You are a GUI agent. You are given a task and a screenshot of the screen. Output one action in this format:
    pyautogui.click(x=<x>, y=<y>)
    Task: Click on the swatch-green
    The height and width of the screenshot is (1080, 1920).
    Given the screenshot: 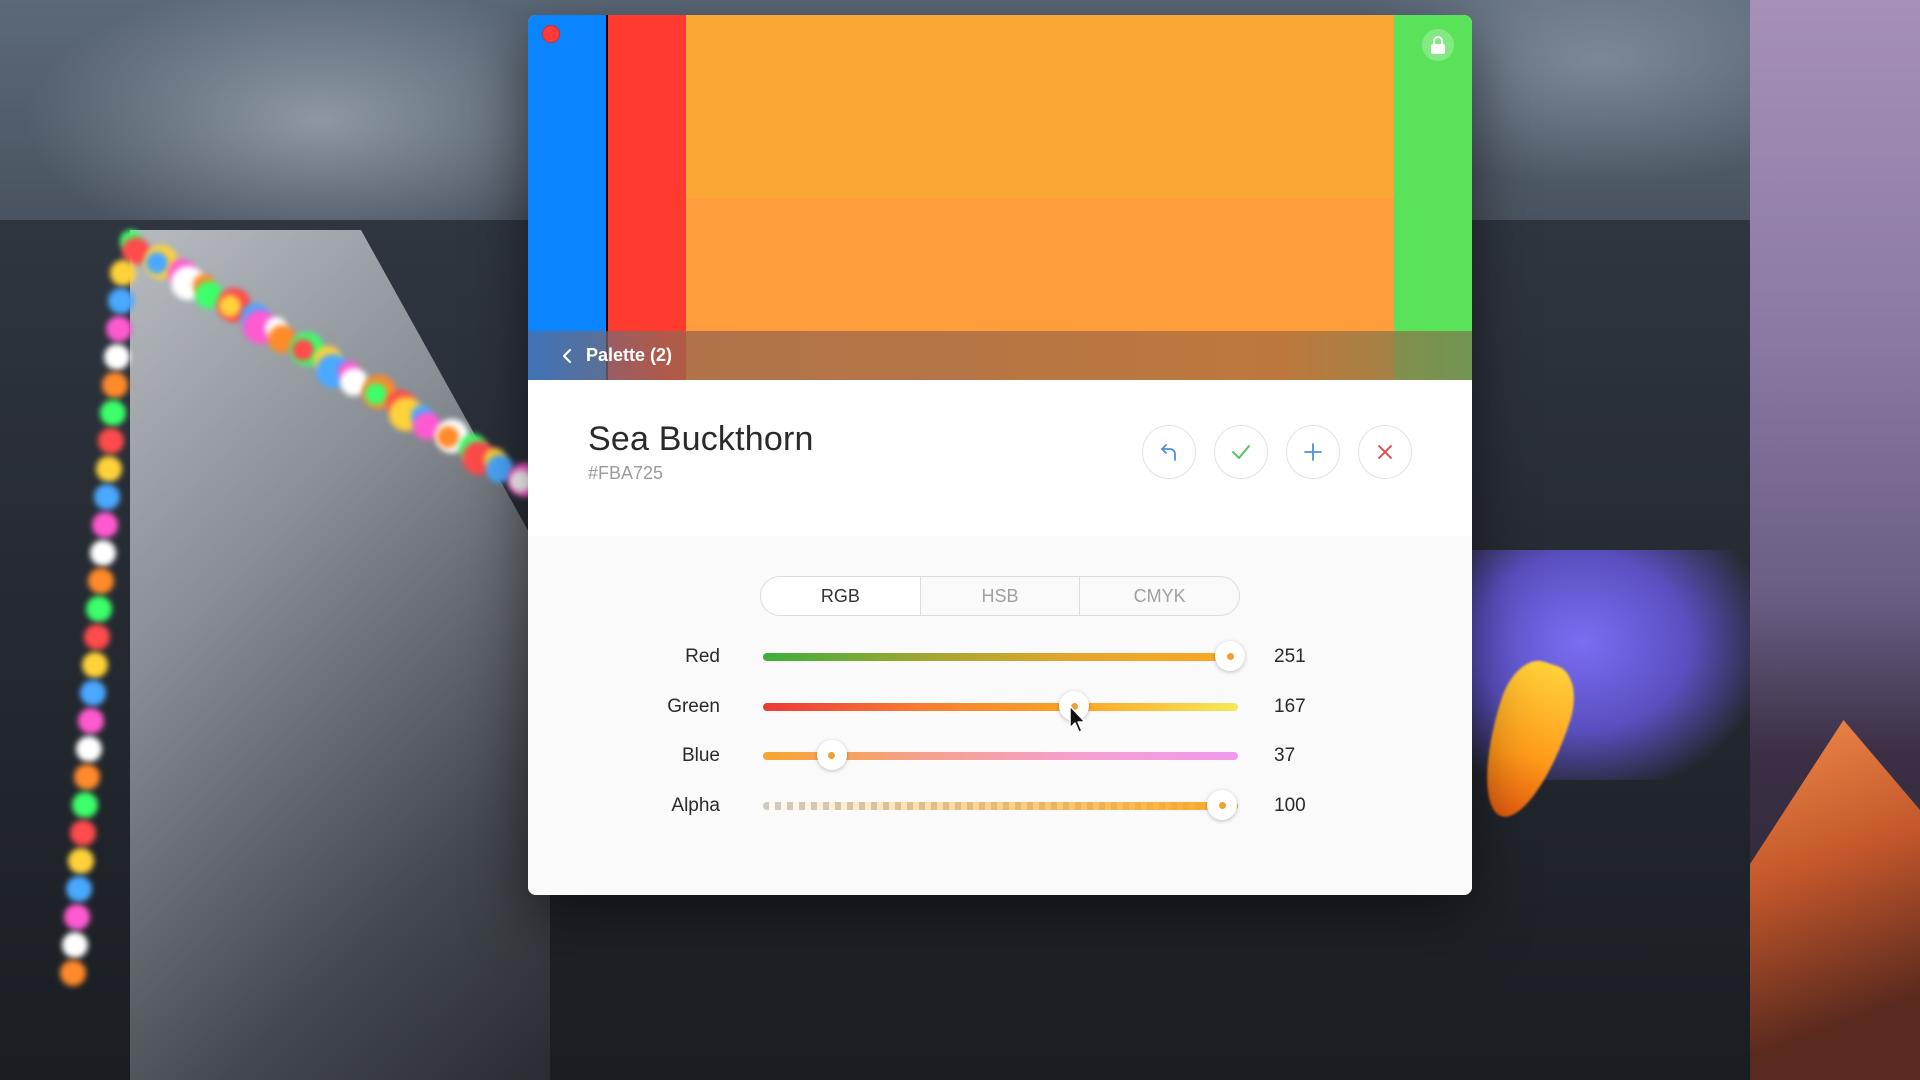 What is the action you would take?
    pyautogui.click(x=1433, y=197)
    